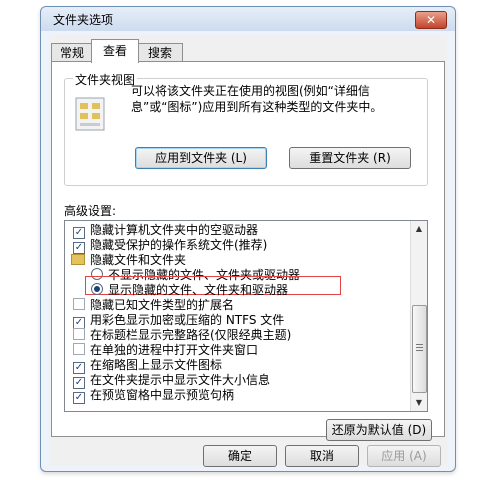 The width and height of the screenshot is (500, 480). I want to click on checkbox-checked: ✓, so click(79, 398).